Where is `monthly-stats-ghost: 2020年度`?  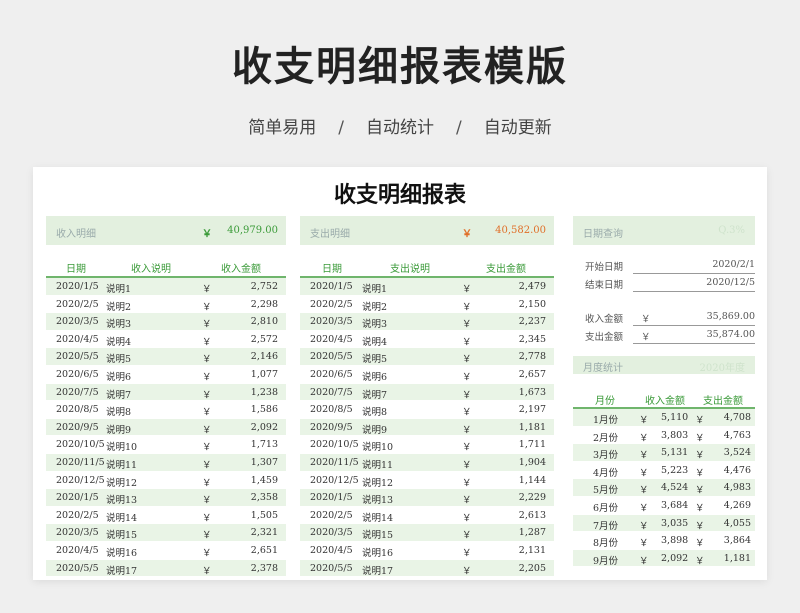
monthly-stats-ghost: 2020年度 is located at coordinates (722, 368).